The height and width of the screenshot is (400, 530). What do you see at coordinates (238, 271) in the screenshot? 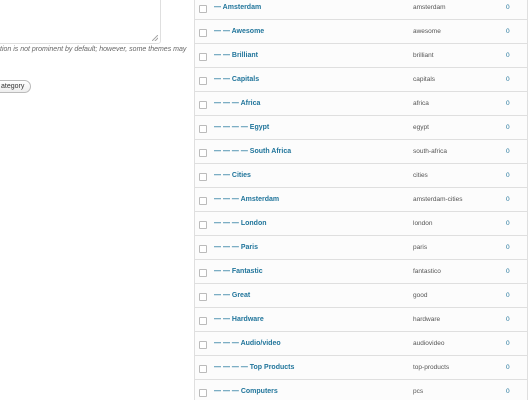
I see `category-name-link: — — Fantastic` at bounding box center [238, 271].